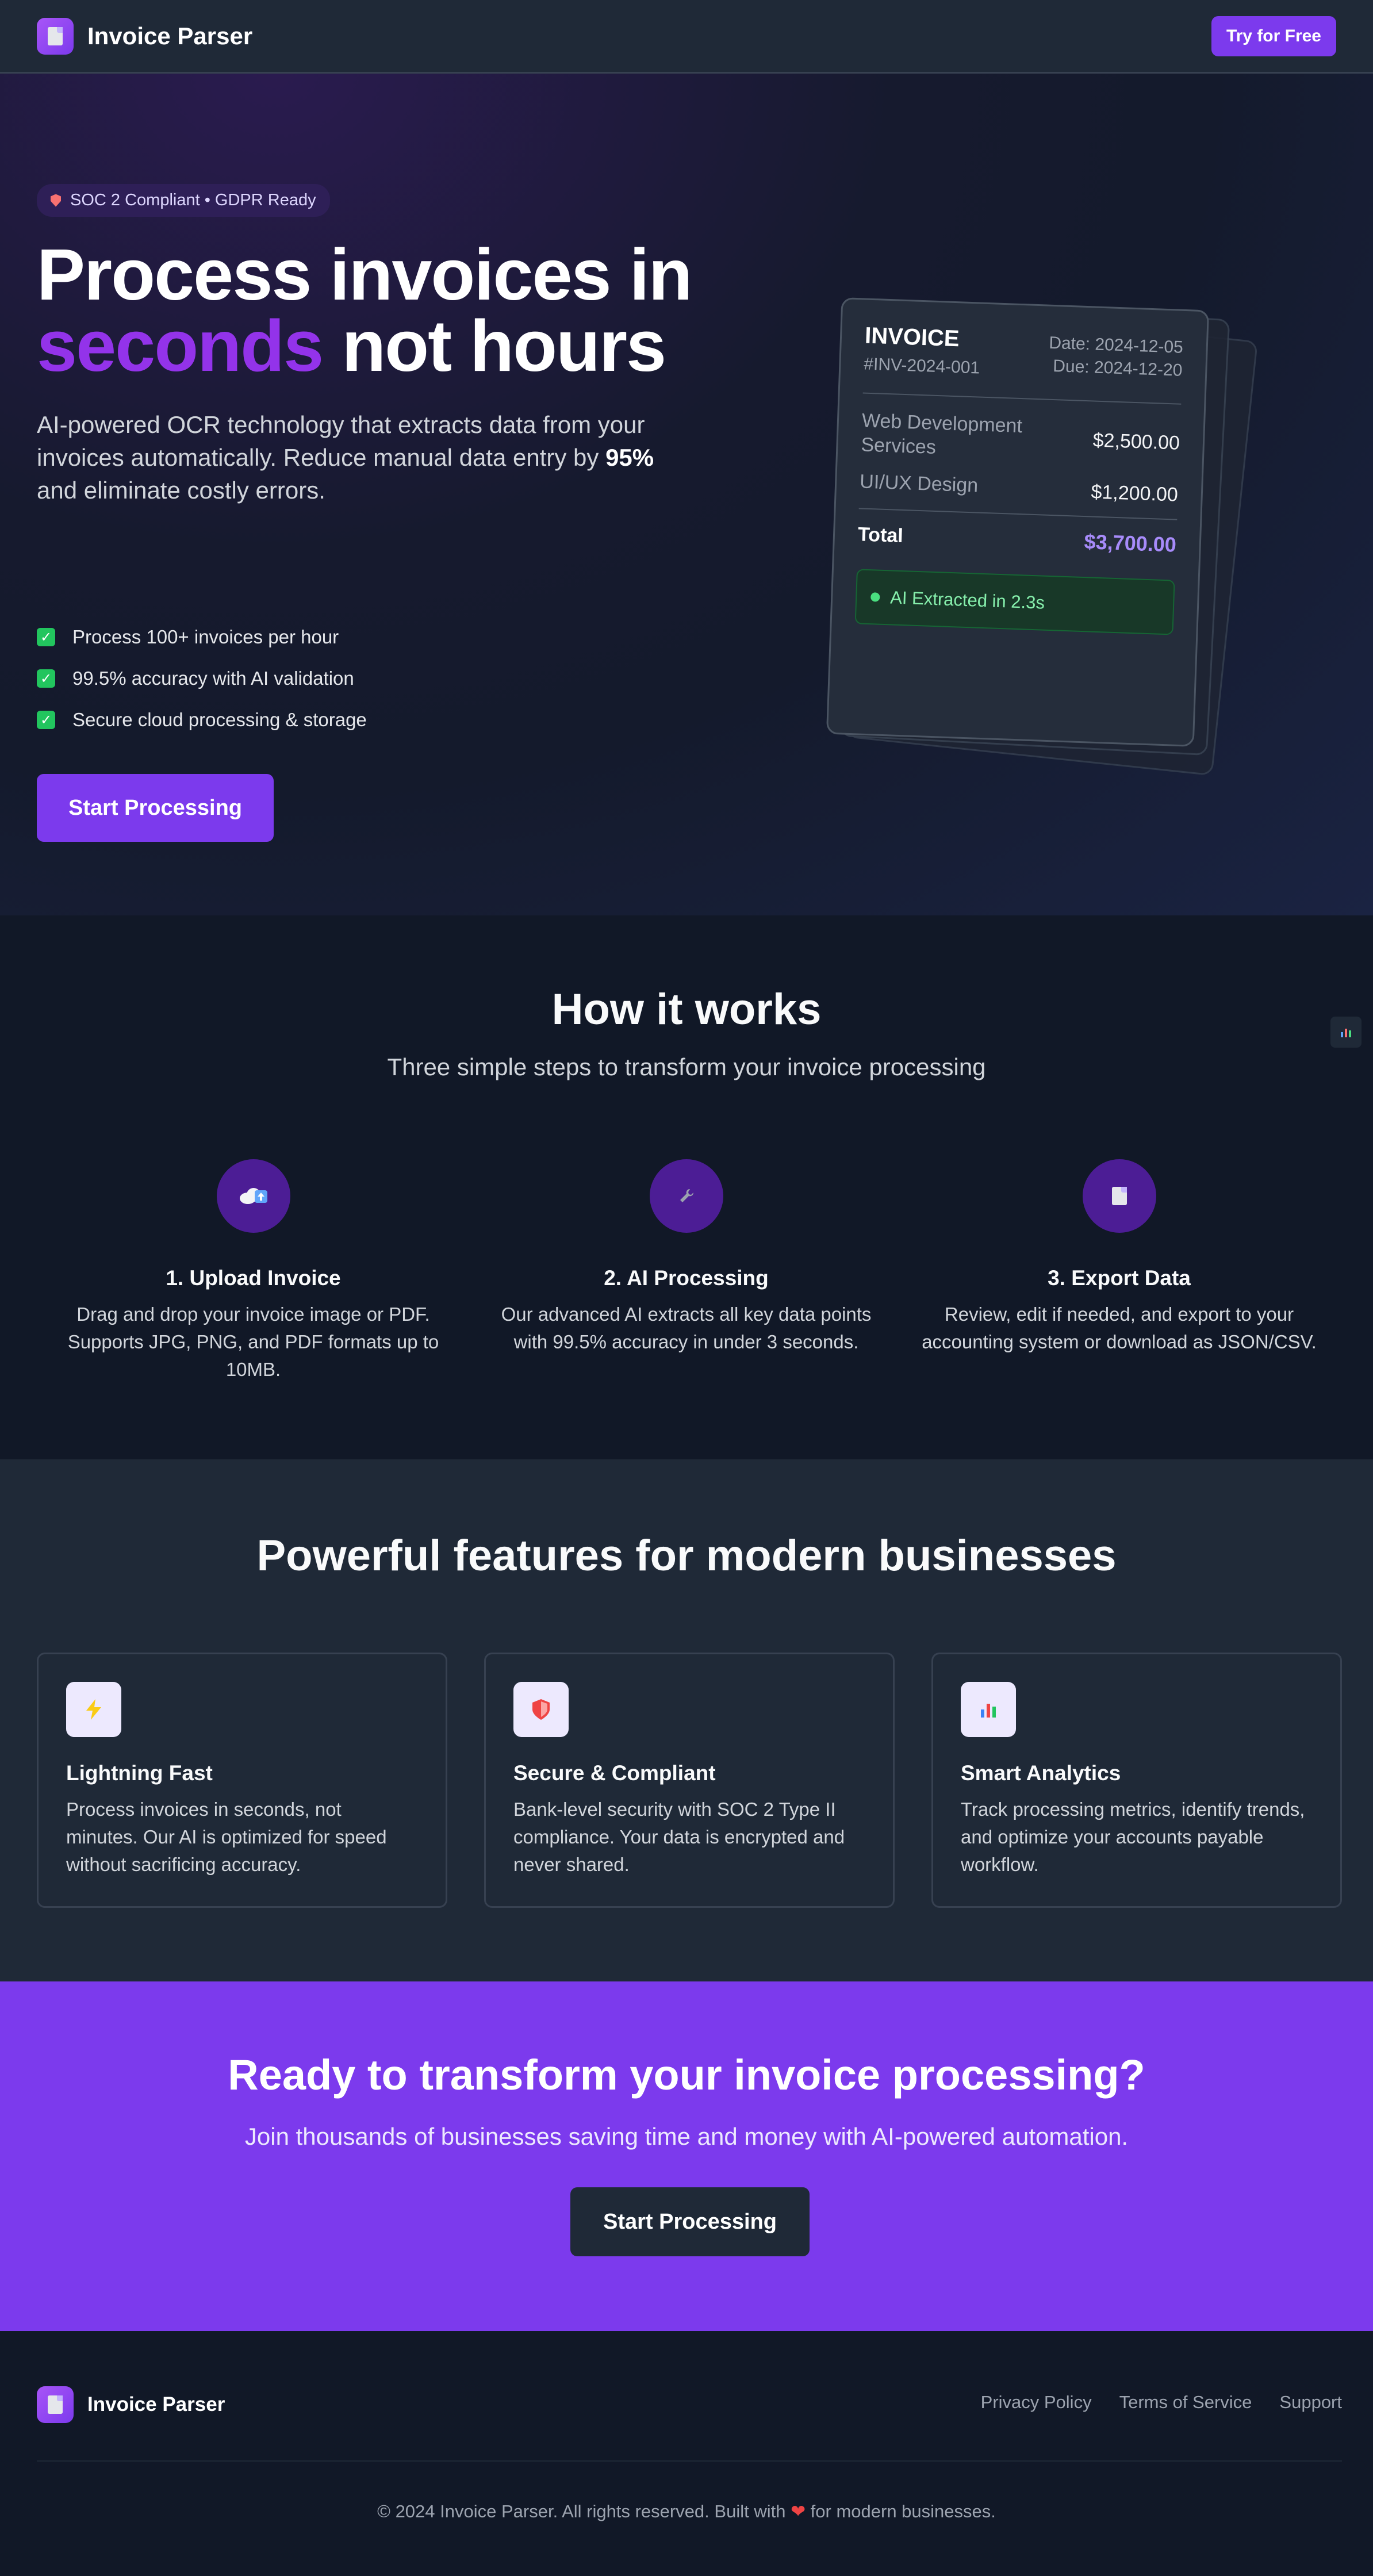 The image size is (1373, 2576). I want to click on document-icon, so click(1119, 1196).